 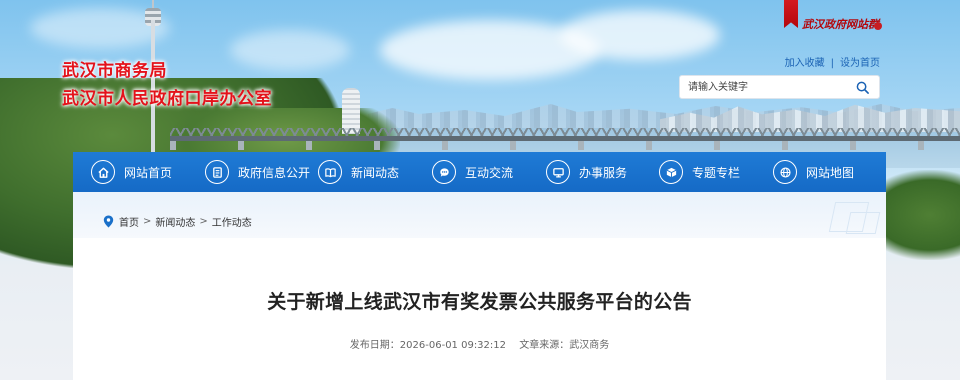 I want to click on breadcrumb-work-news-link: 工作动态, so click(x=232, y=221).